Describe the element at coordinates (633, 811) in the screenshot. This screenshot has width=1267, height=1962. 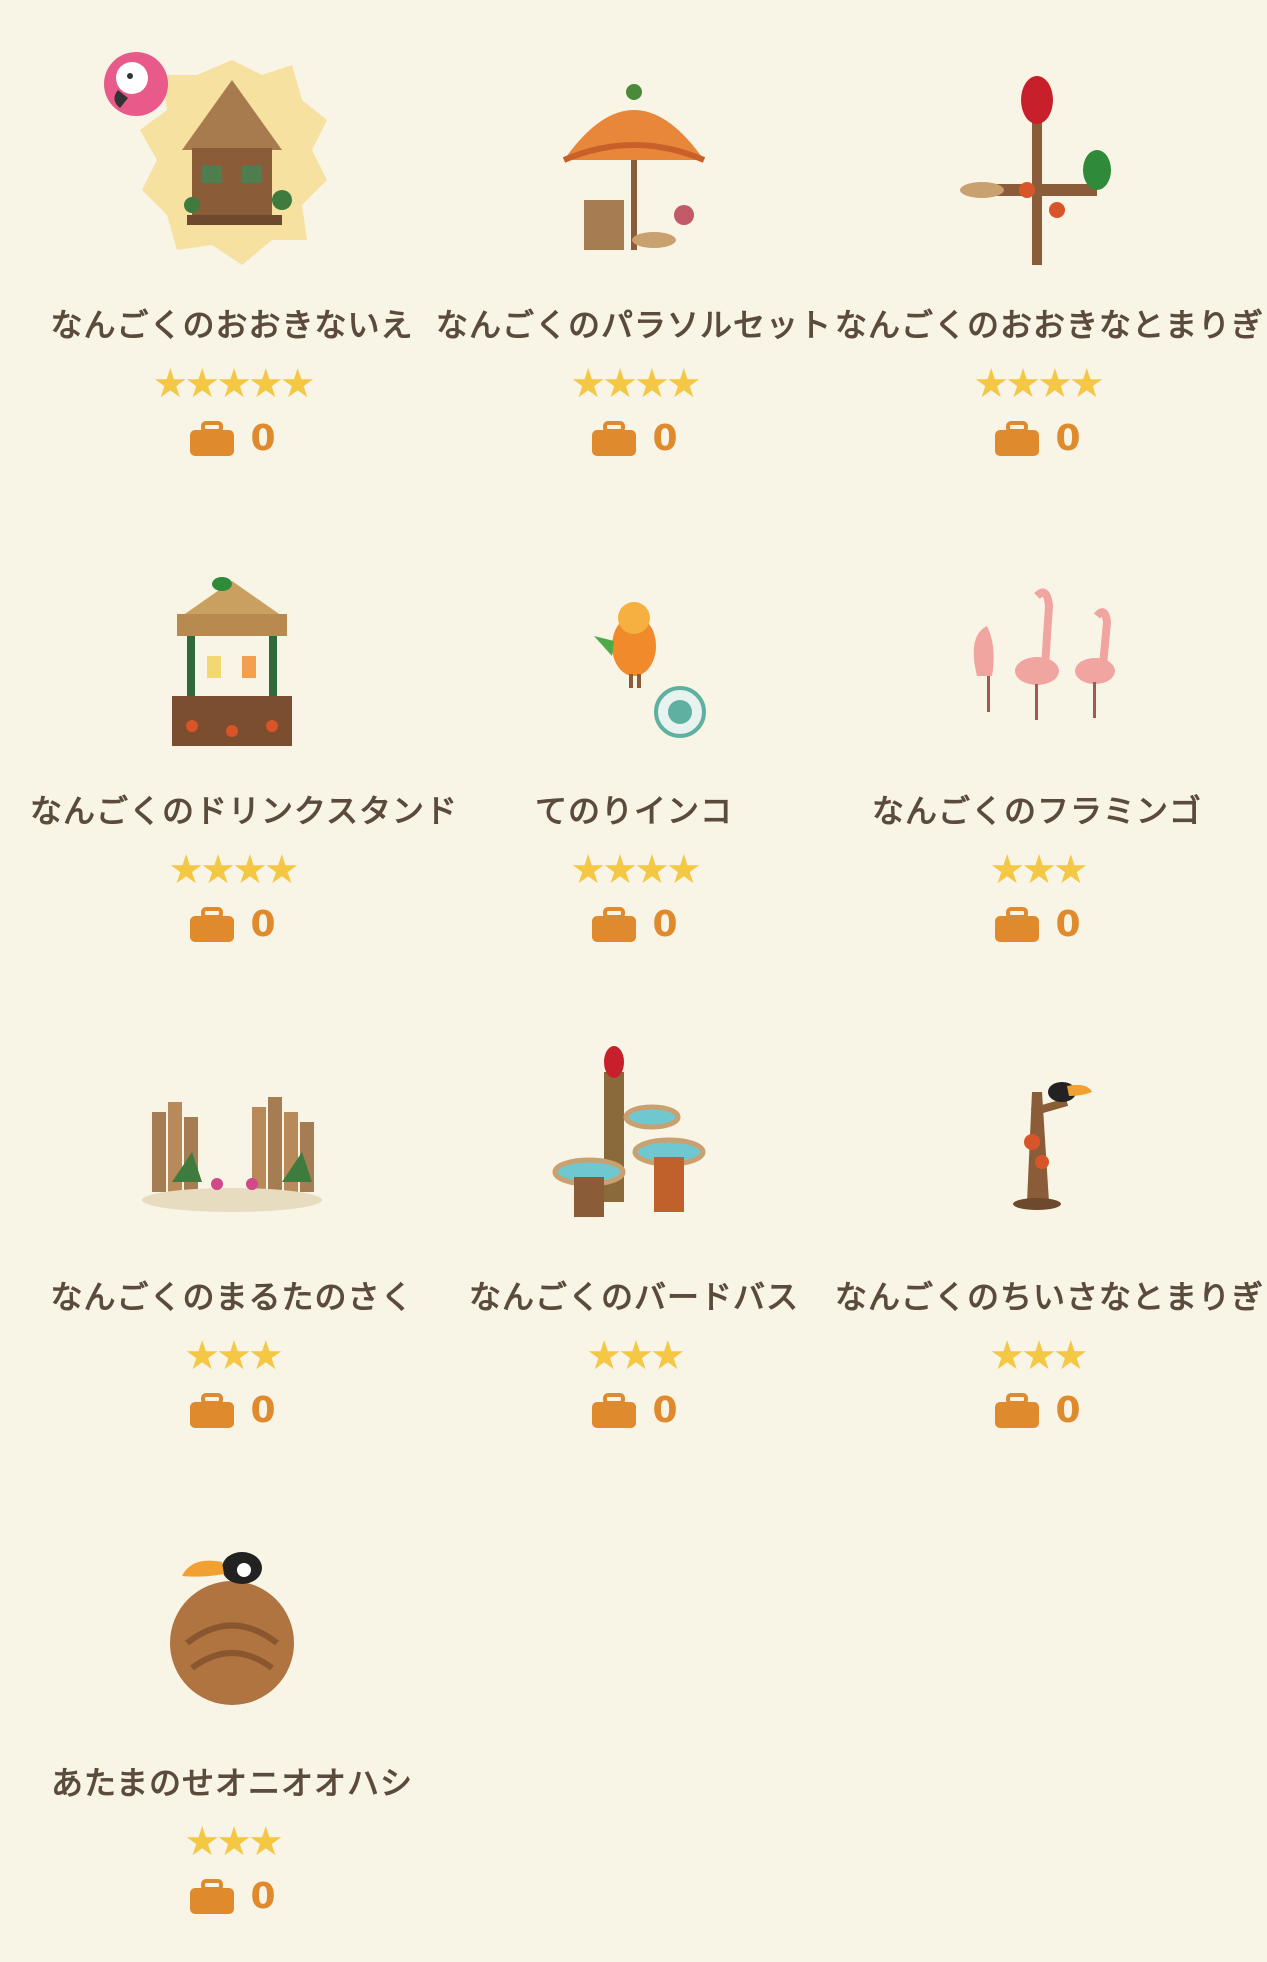
I see `item-name: てのりインコ` at that location.